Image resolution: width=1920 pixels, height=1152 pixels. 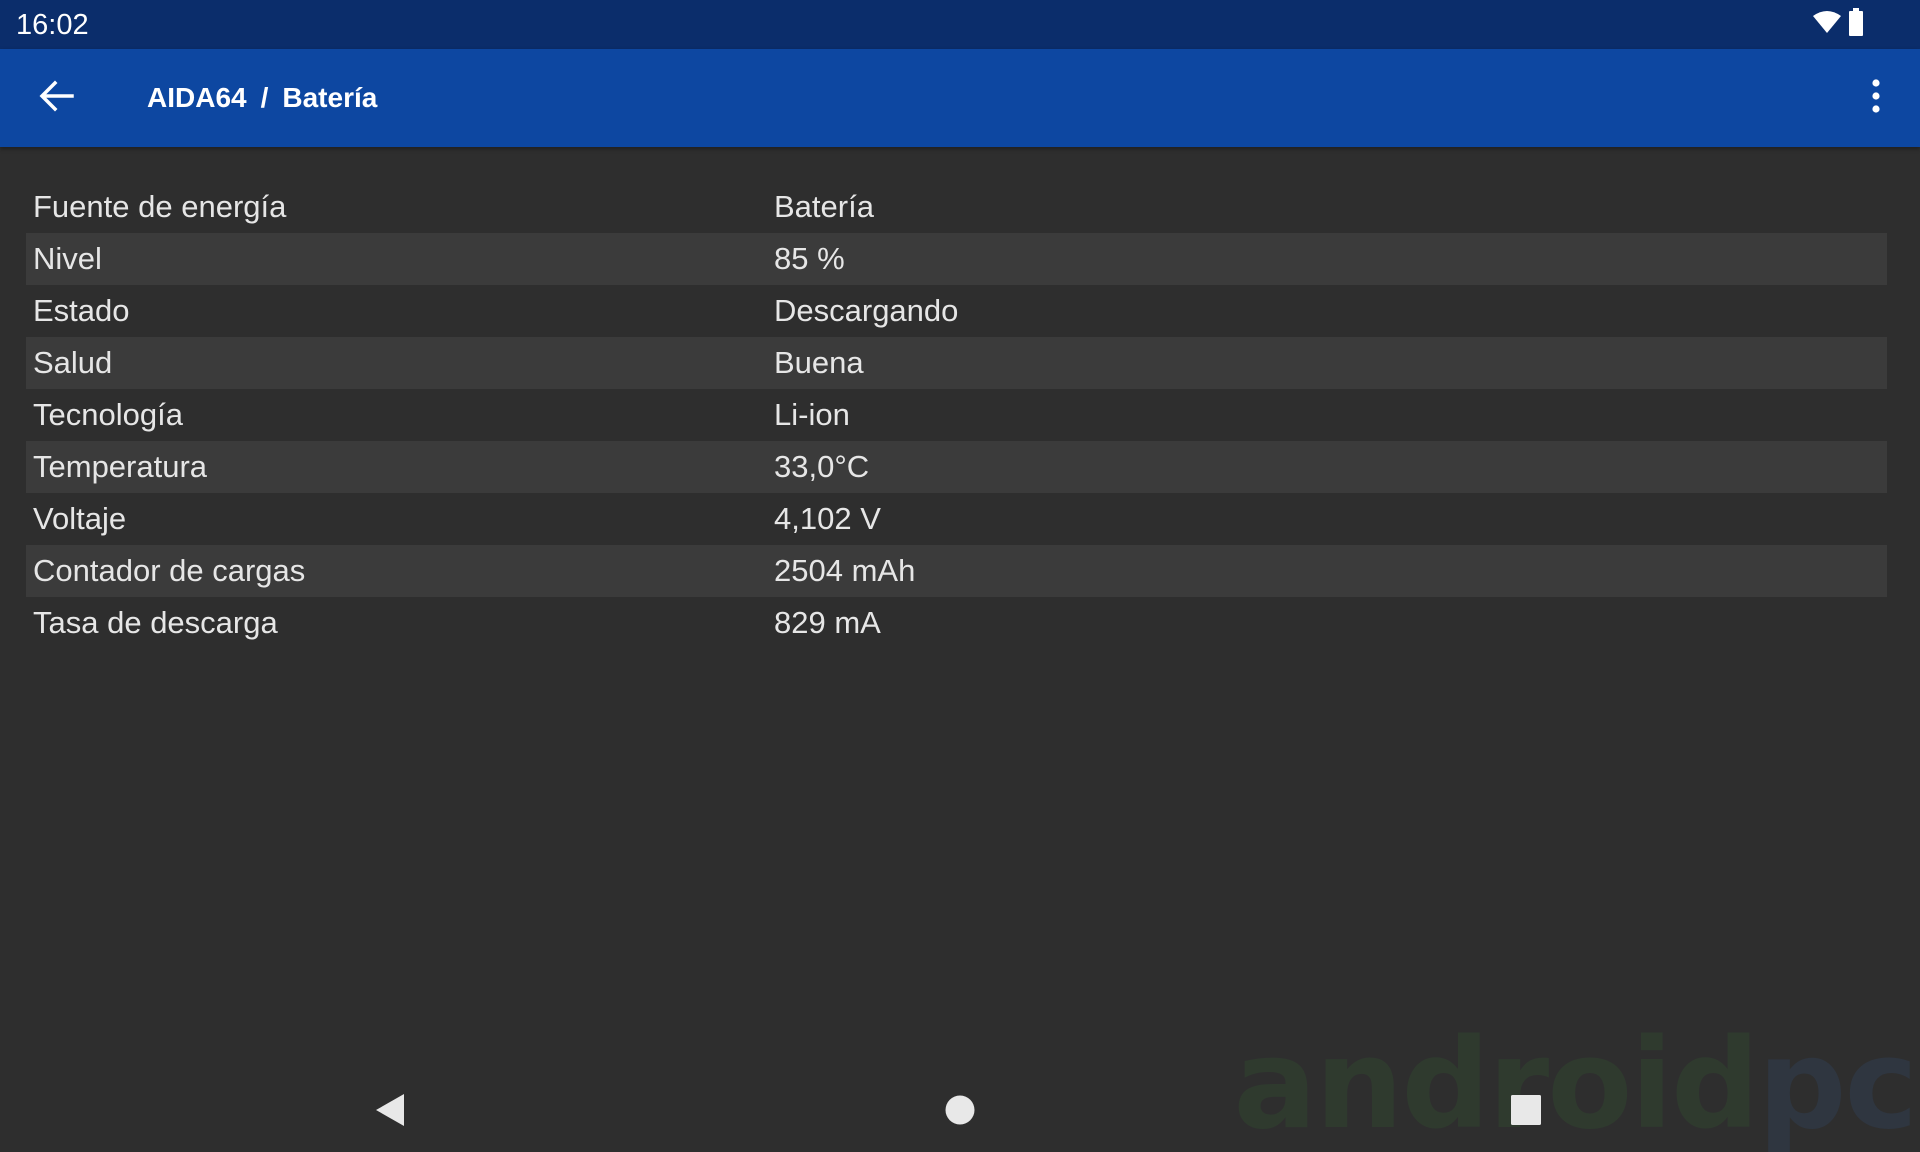 I want to click on table-row: Fuente de energía Batería, so click(x=956, y=207).